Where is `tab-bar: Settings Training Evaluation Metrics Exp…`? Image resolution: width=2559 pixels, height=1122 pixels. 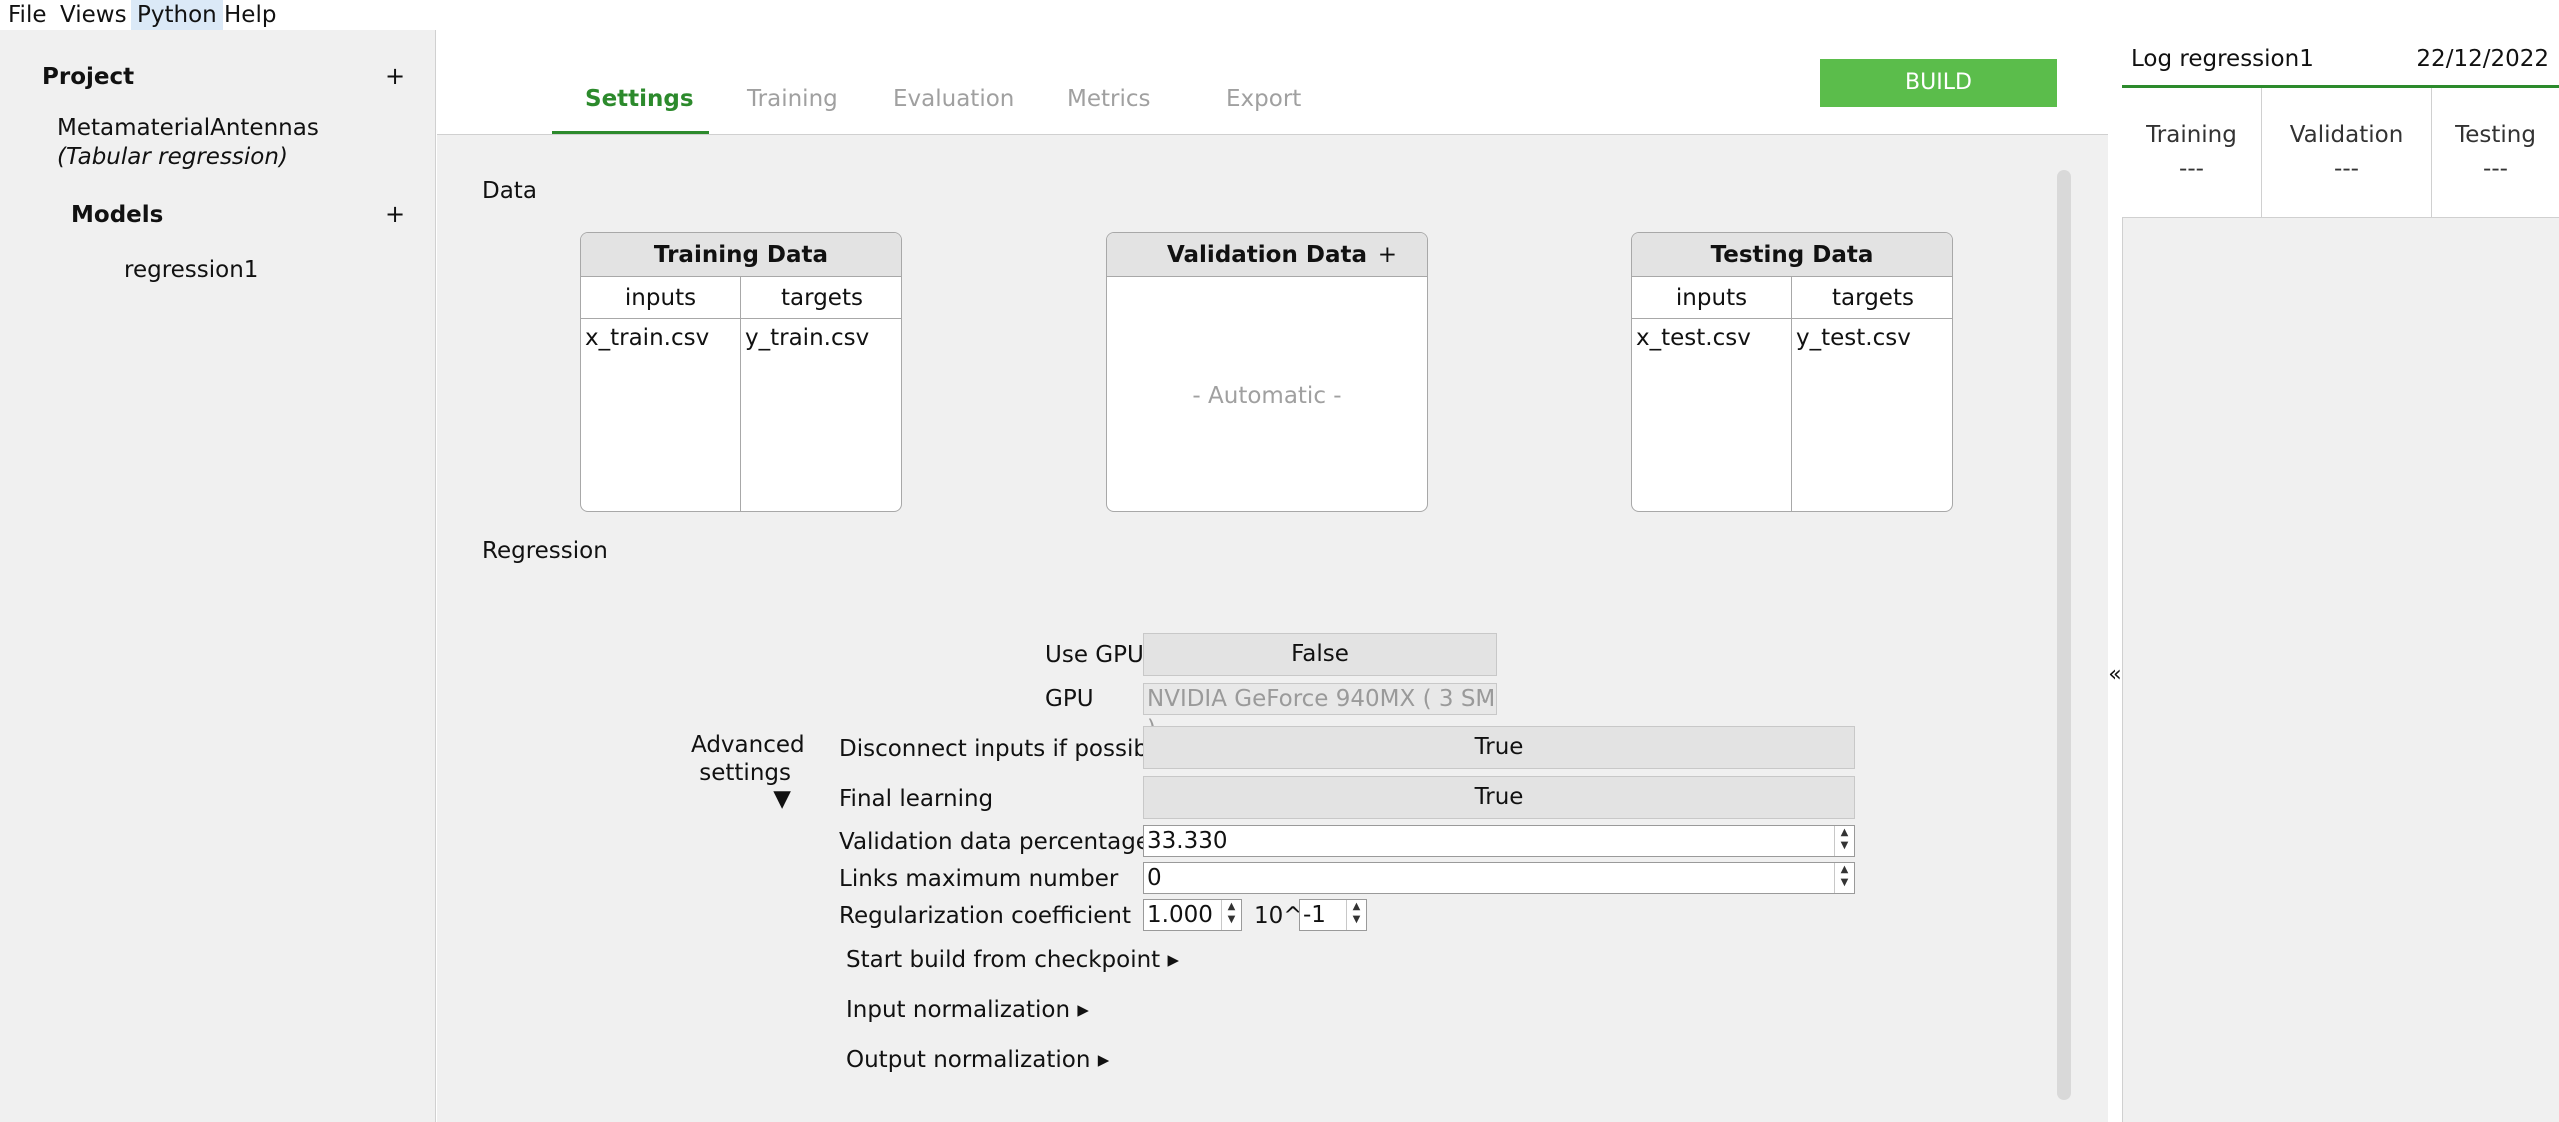 tab-bar: Settings Training Evaluation Metrics Exp… is located at coordinates (1272, 82).